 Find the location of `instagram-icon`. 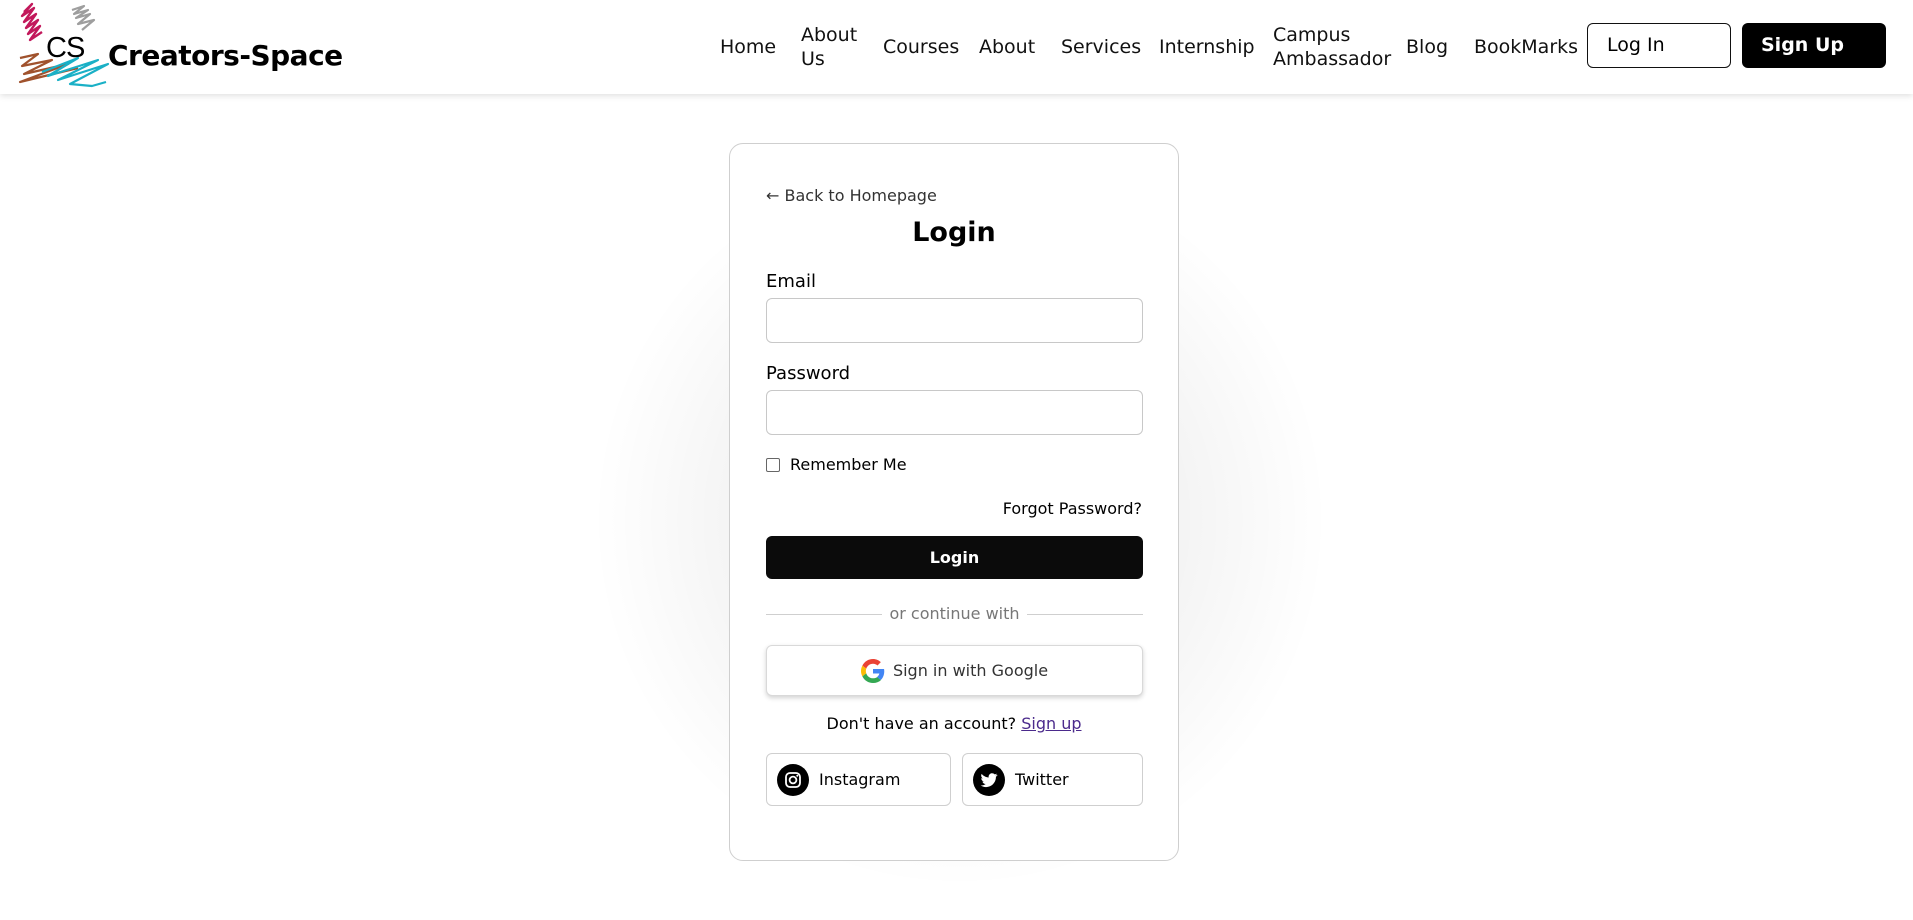

instagram-icon is located at coordinates (793, 779).